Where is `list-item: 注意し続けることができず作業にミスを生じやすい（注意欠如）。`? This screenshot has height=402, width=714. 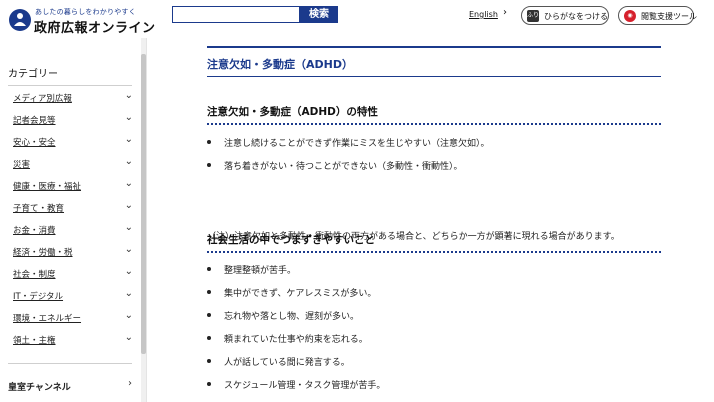
list-item: 注意し続けることができず作業にミスを生じやすい（注意欠如）。 is located at coordinates (432, 144).